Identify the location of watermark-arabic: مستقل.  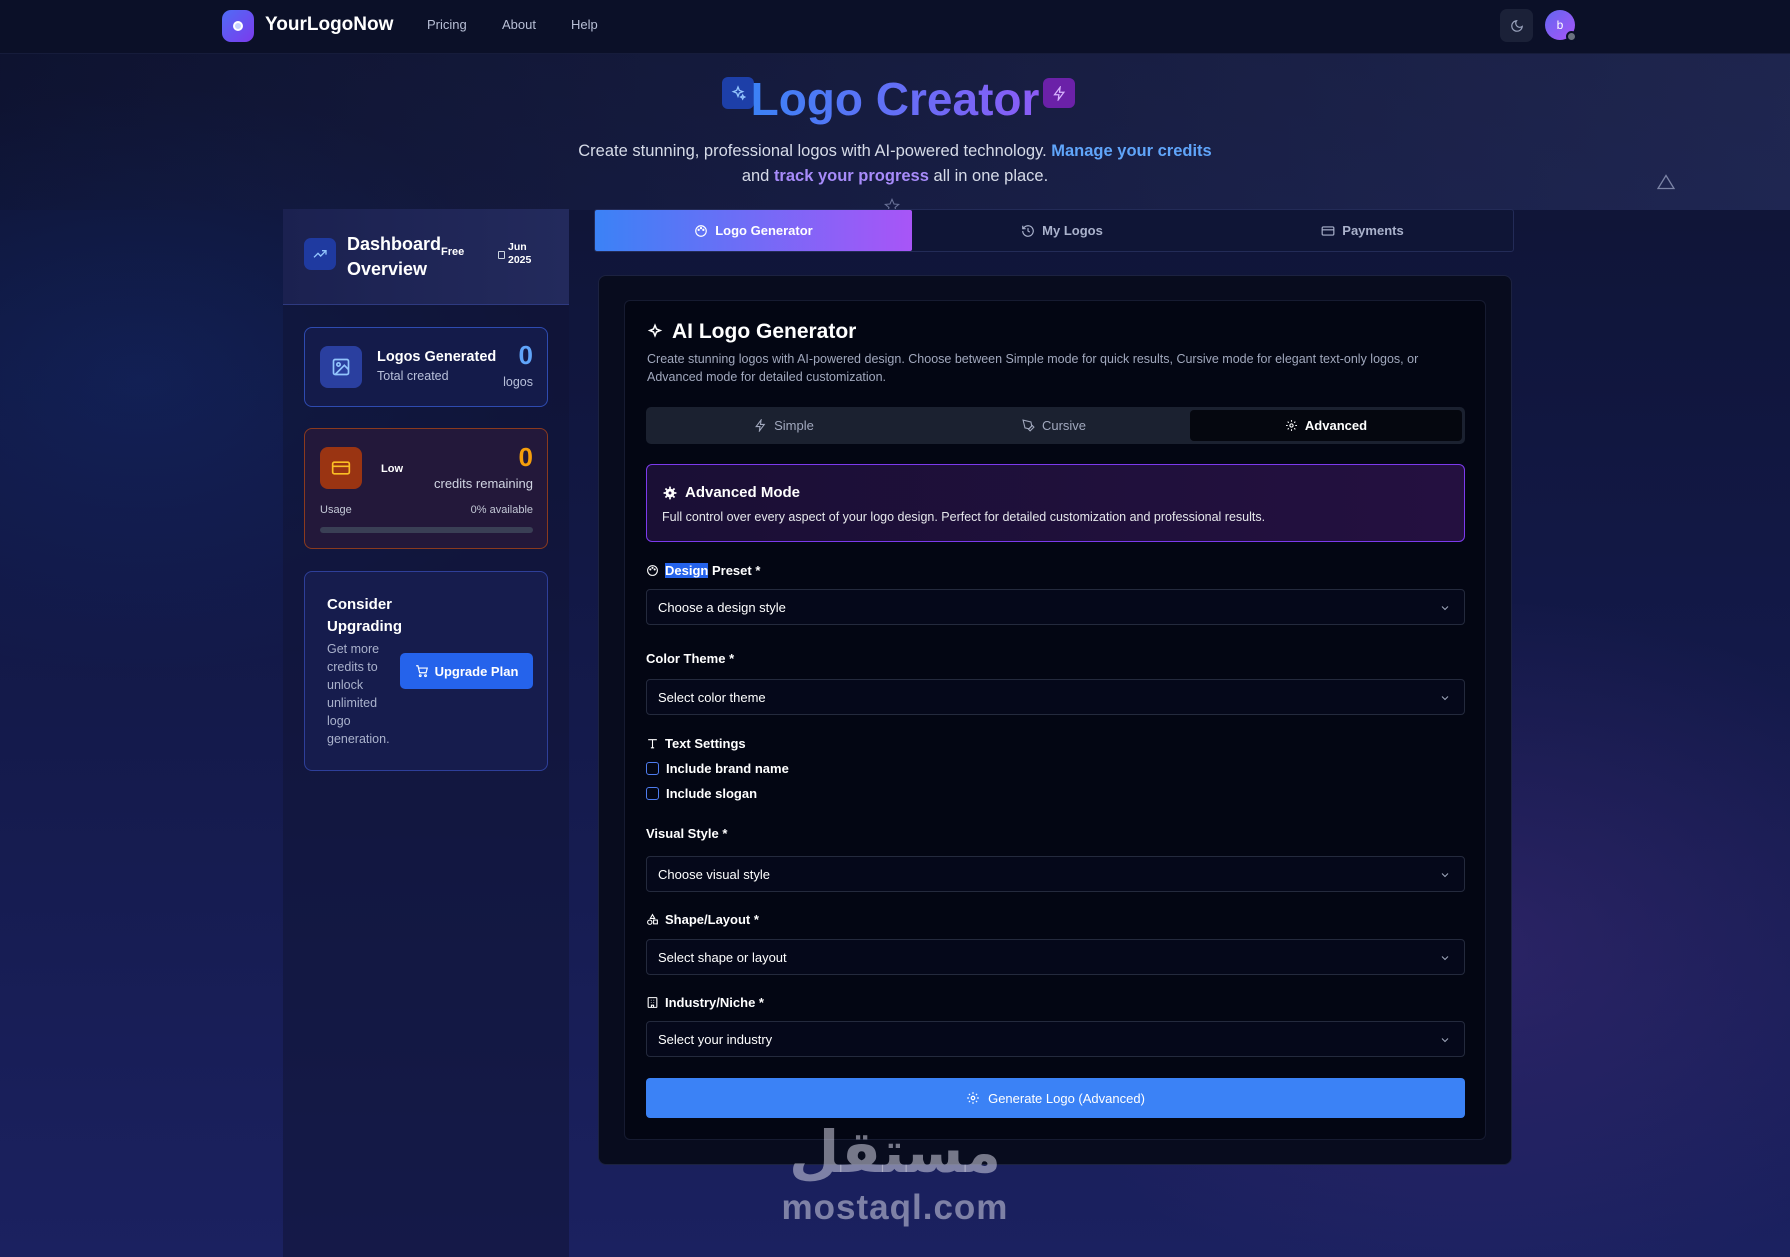
(895, 1152).